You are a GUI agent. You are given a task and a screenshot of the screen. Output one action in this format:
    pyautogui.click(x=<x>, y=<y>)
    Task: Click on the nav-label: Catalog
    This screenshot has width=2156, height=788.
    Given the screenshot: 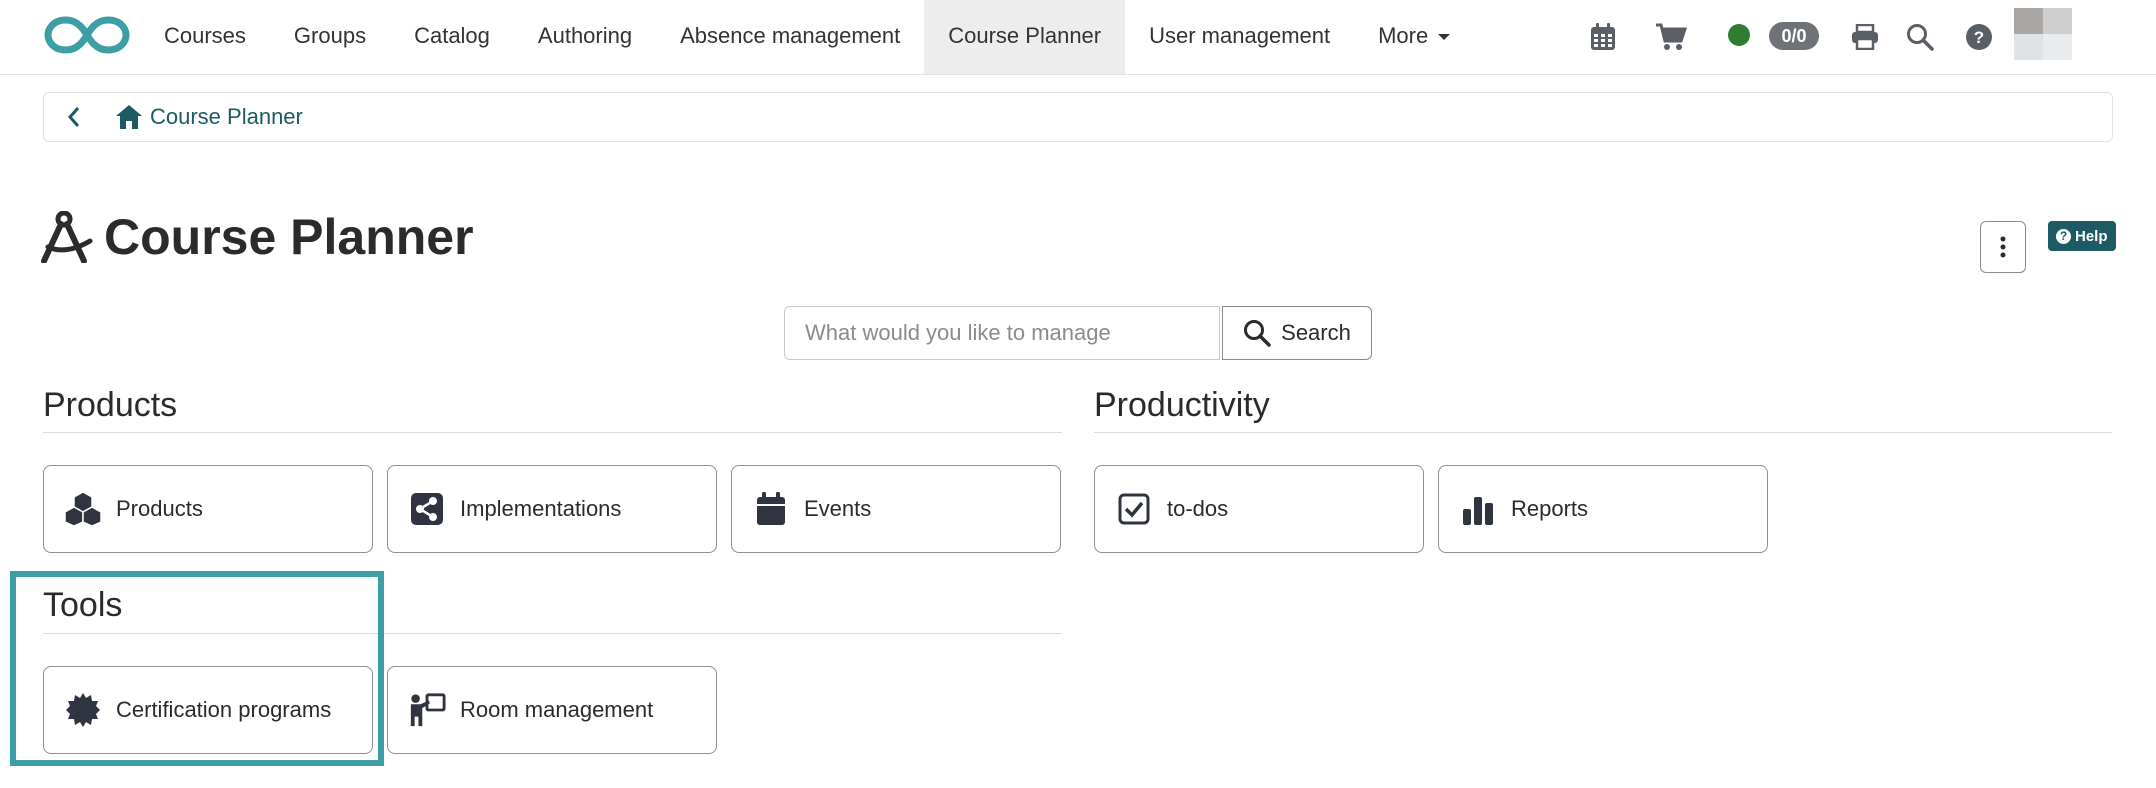 What is the action you would take?
    pyautogui.click(x=452, y=35)
    